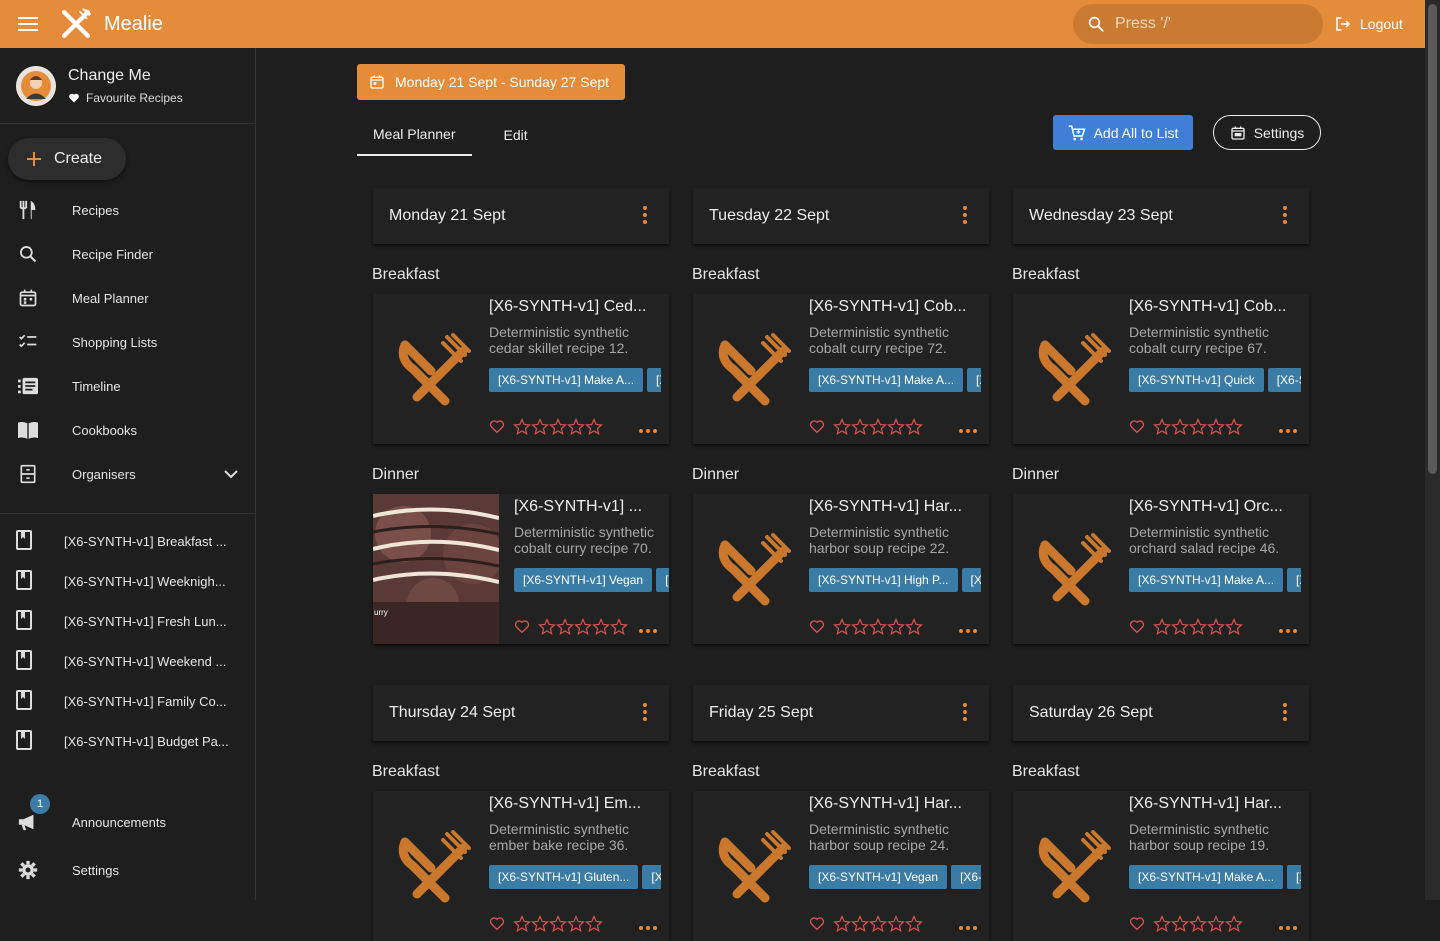 The height and width of the screenshot is (941, 1440). What do you see at coordinates (128, 474) in the screenshot?
I see `sidebar-item-organisers: Organisers` at bounding box center [128, 474].